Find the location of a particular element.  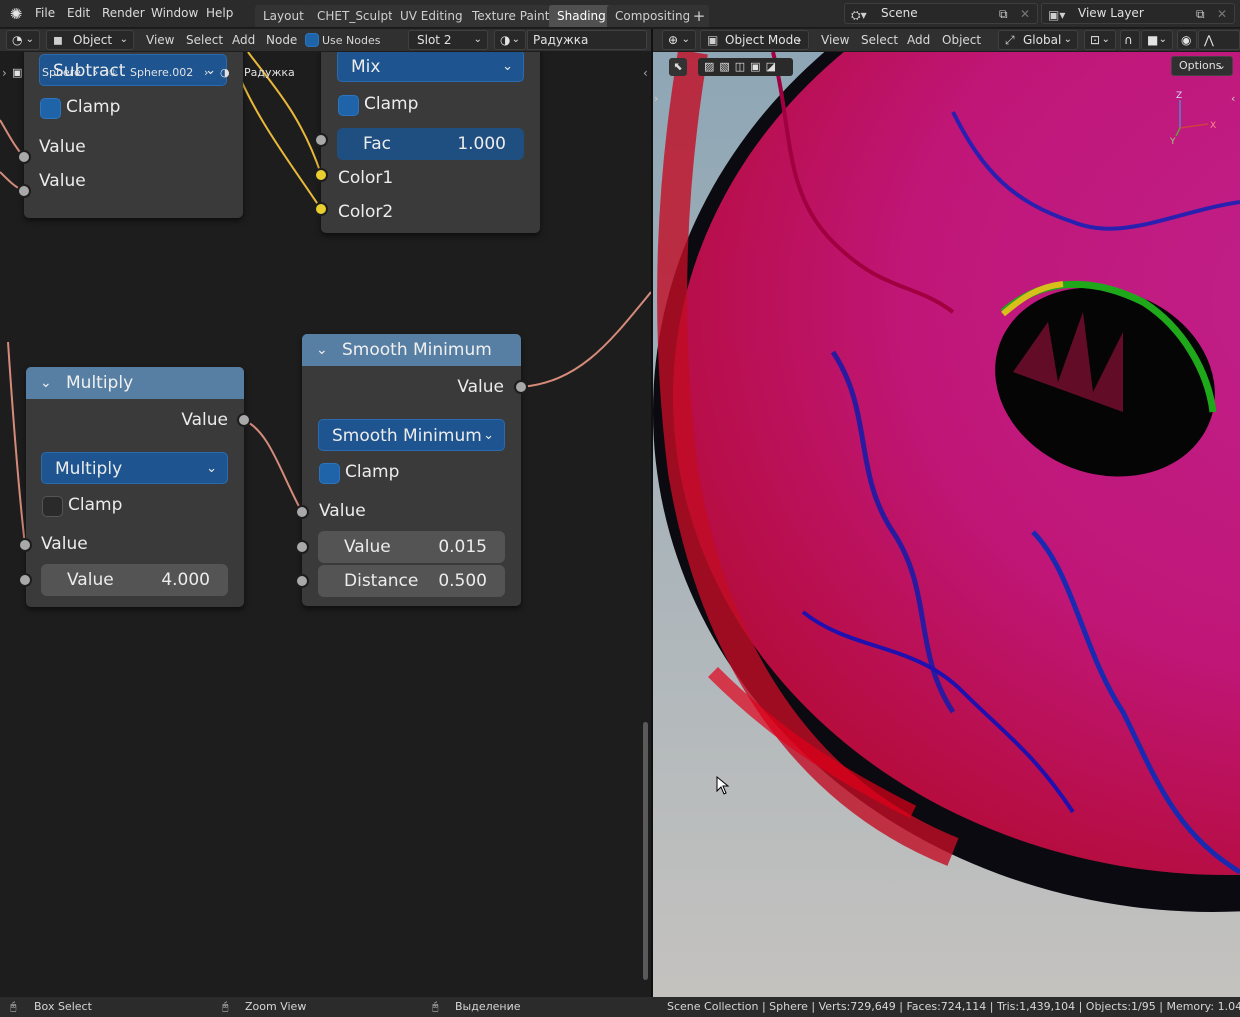

node-editor-scrollbar is located at coordinates (645, 851).